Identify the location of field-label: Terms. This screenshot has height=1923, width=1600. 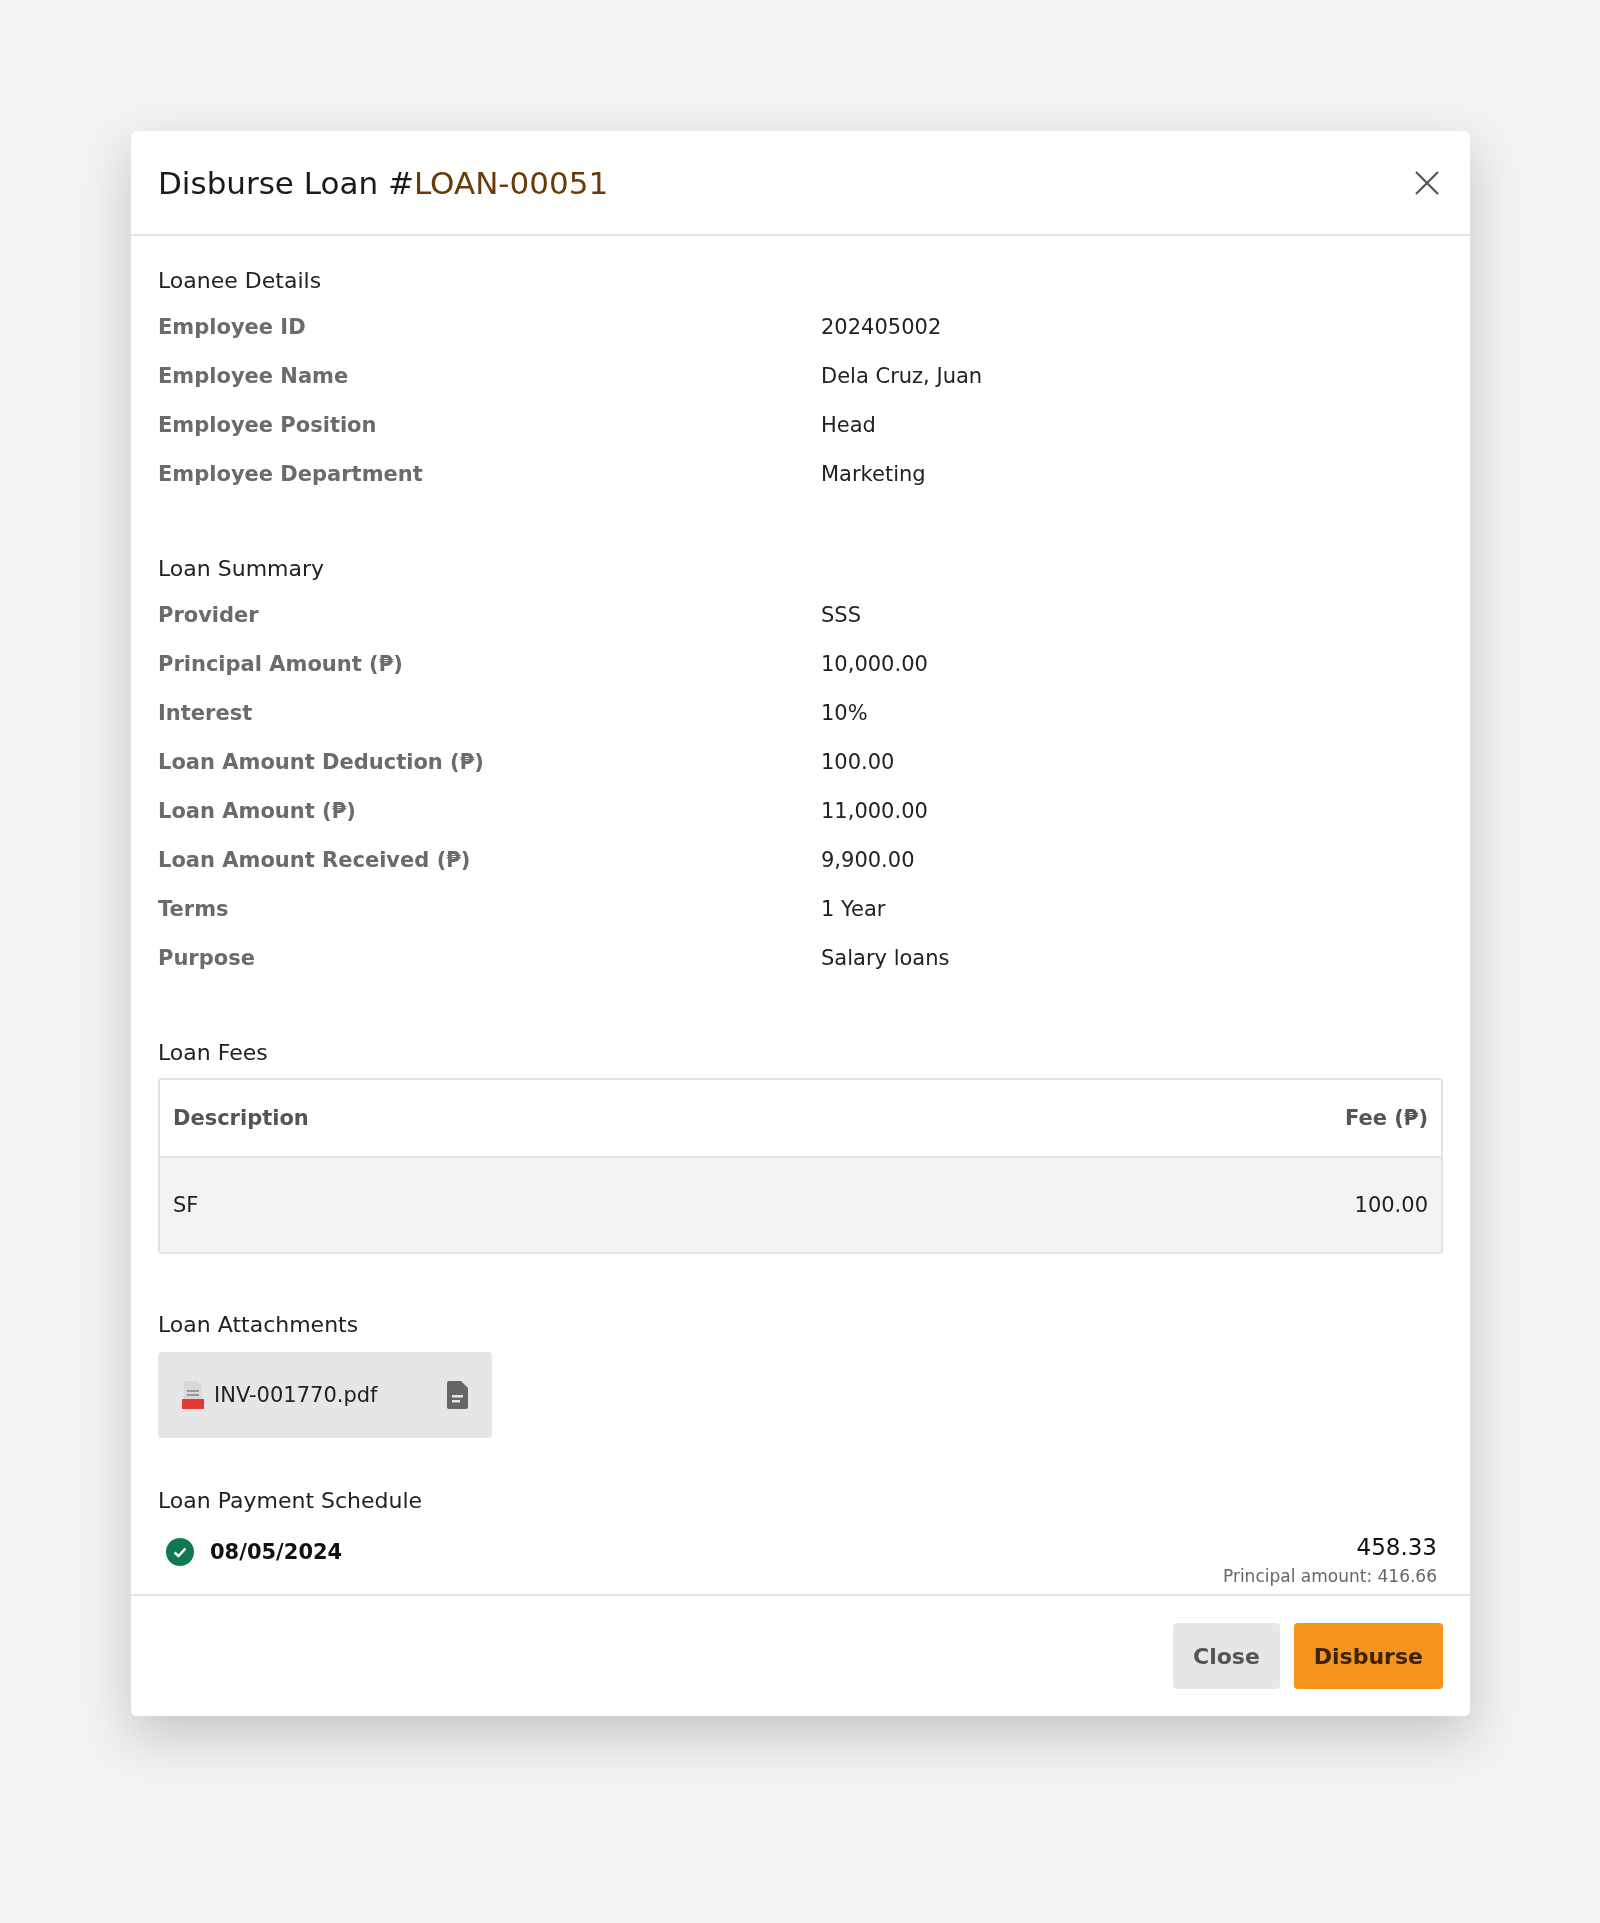
(194, 908).